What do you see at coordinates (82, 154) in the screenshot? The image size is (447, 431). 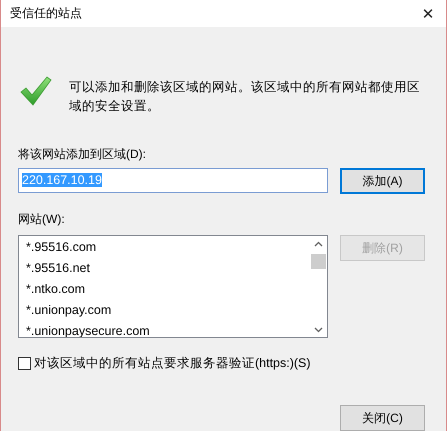 I see `field-label: 将该网站添加到区域(D):` at bounding box center [82, 154].